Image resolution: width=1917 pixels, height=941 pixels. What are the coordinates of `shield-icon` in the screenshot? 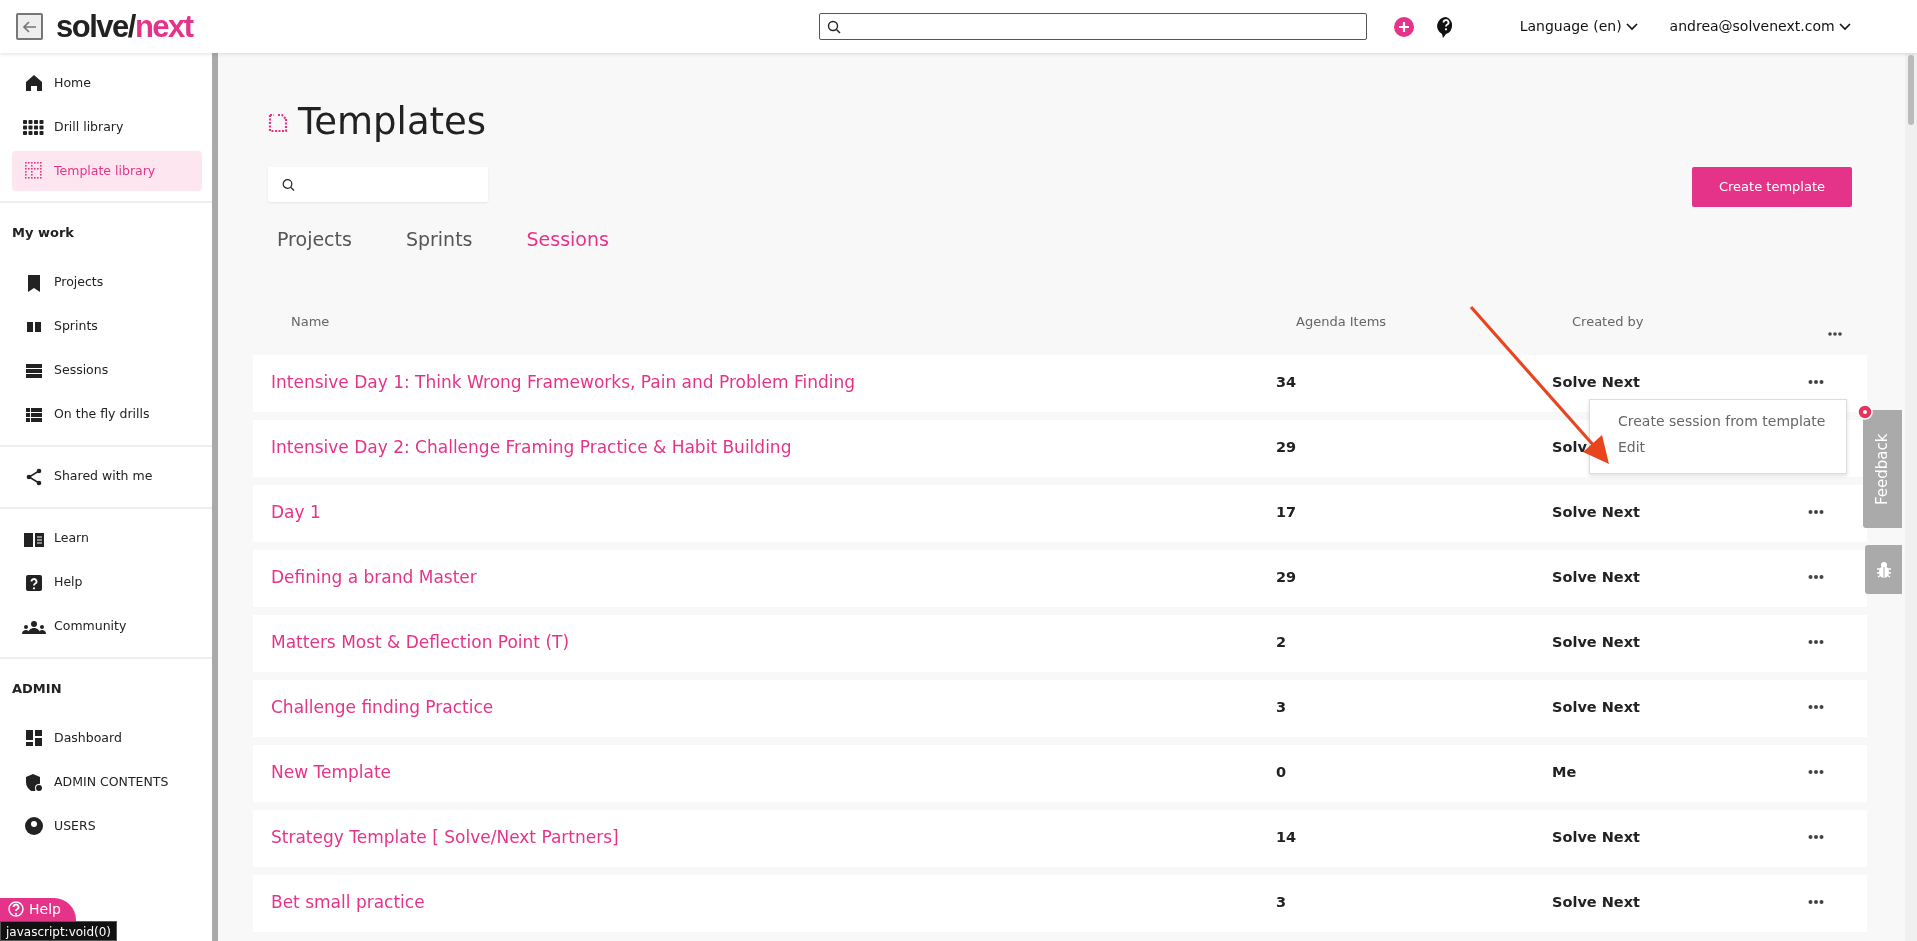 It's located at (34, 782).